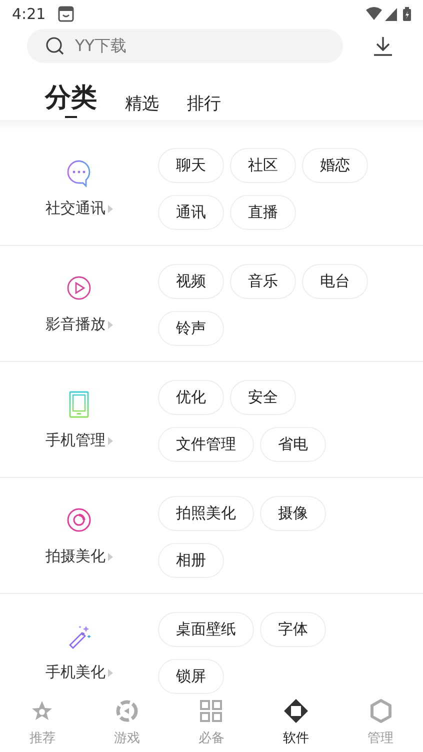 Image resolution: width=423 pixels, height=752 pixels. Describe the element at coordinates (142, 104) in the screenshot. I see `tab: 精选` at that location.